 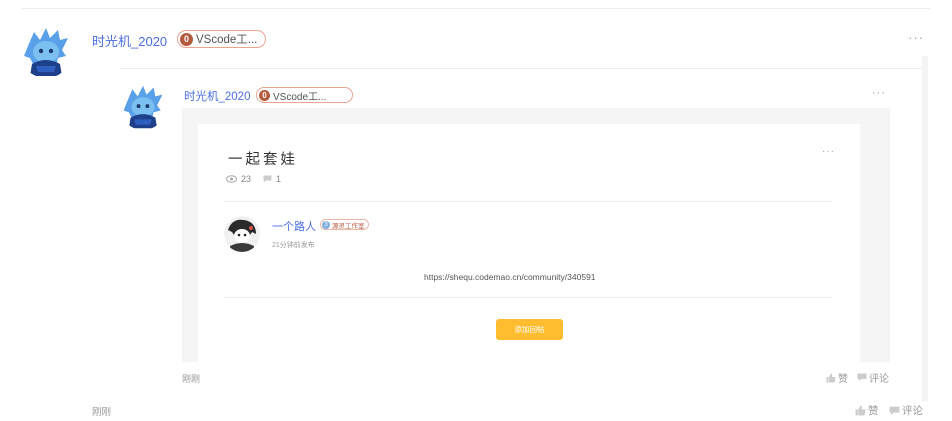 I want to click on author-name-link: 一个路人, so click(x=294, y=226).